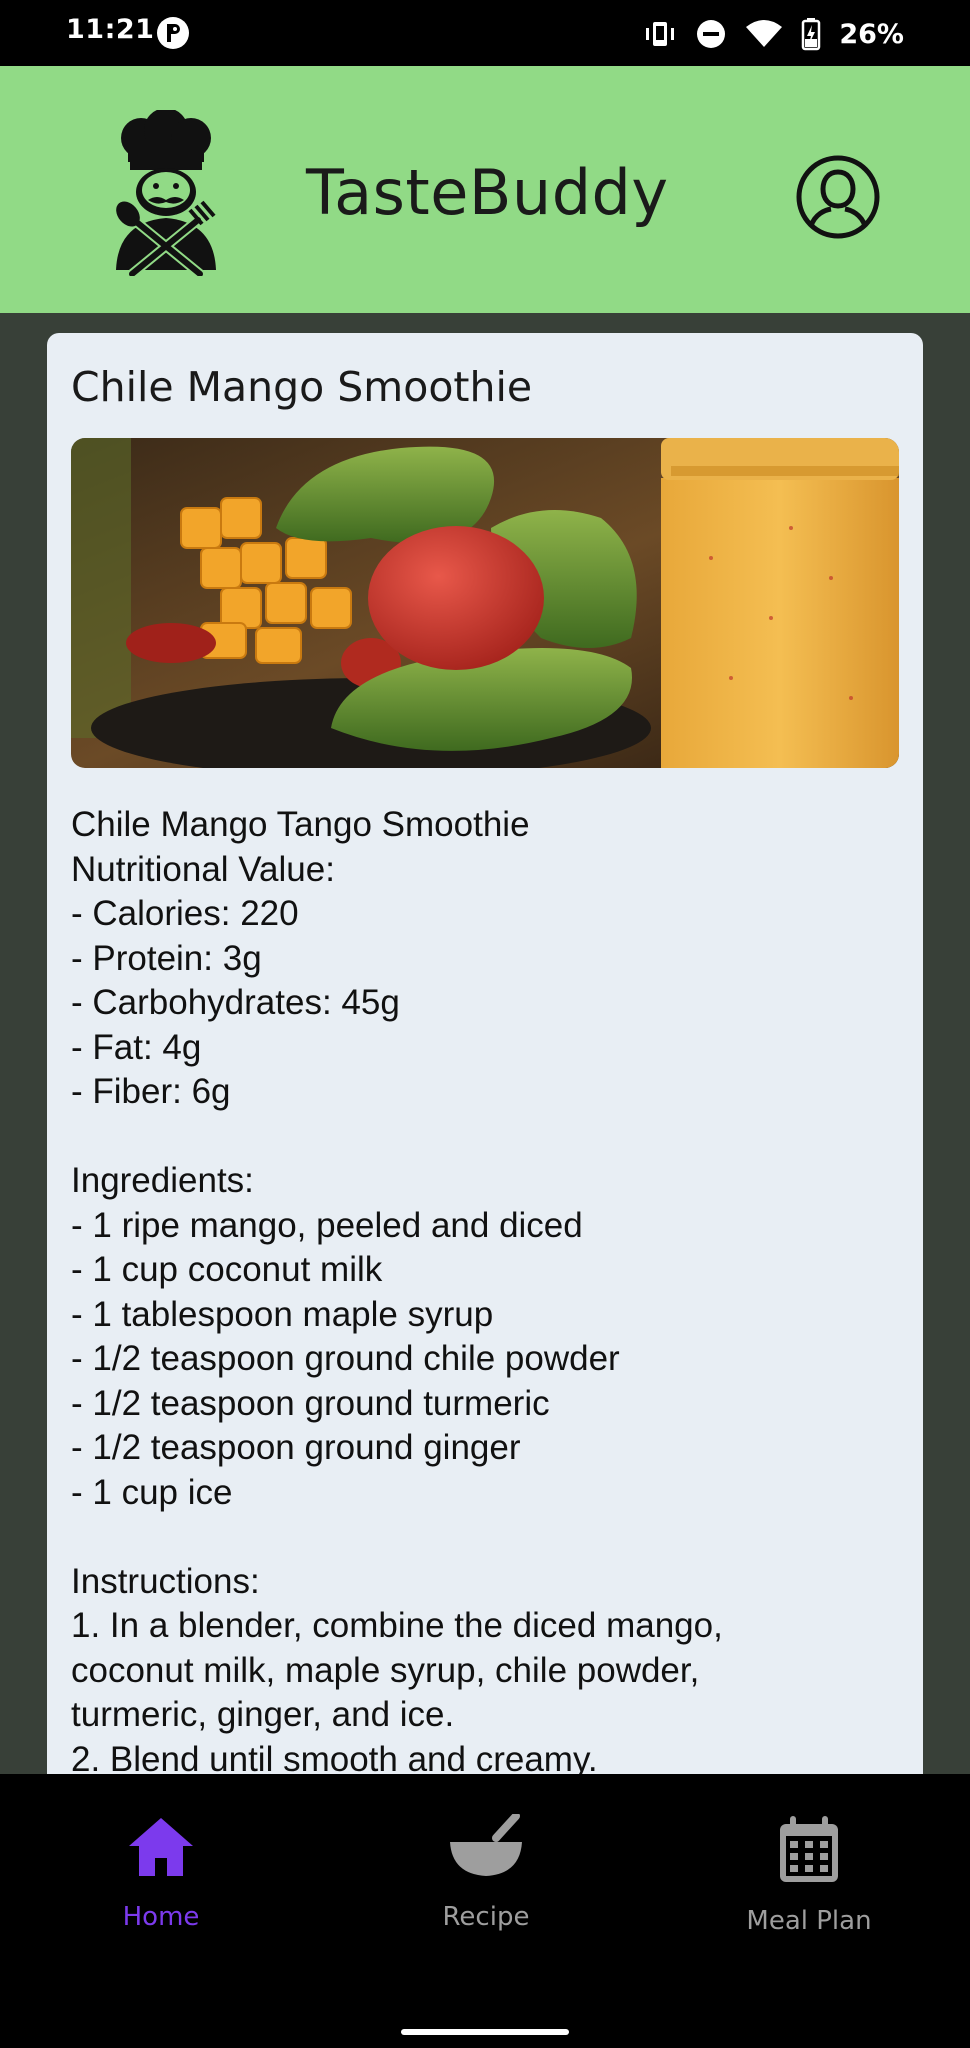  What do you see at coordinates (110, 29) in the screenshot?
I see `status-time: 11:21` at bounding box center [110, 29].